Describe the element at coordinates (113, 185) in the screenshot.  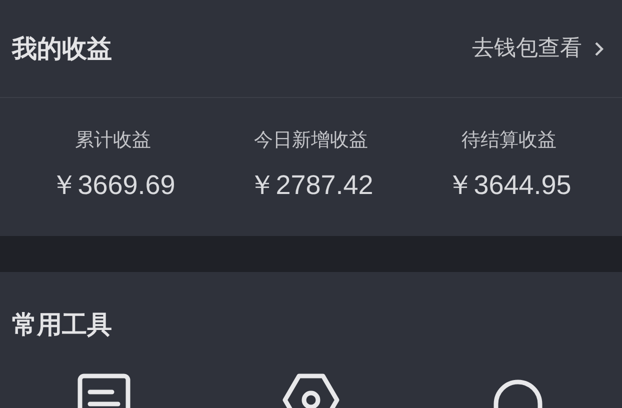
I see `stat-value: ￥3669.69` at that location.